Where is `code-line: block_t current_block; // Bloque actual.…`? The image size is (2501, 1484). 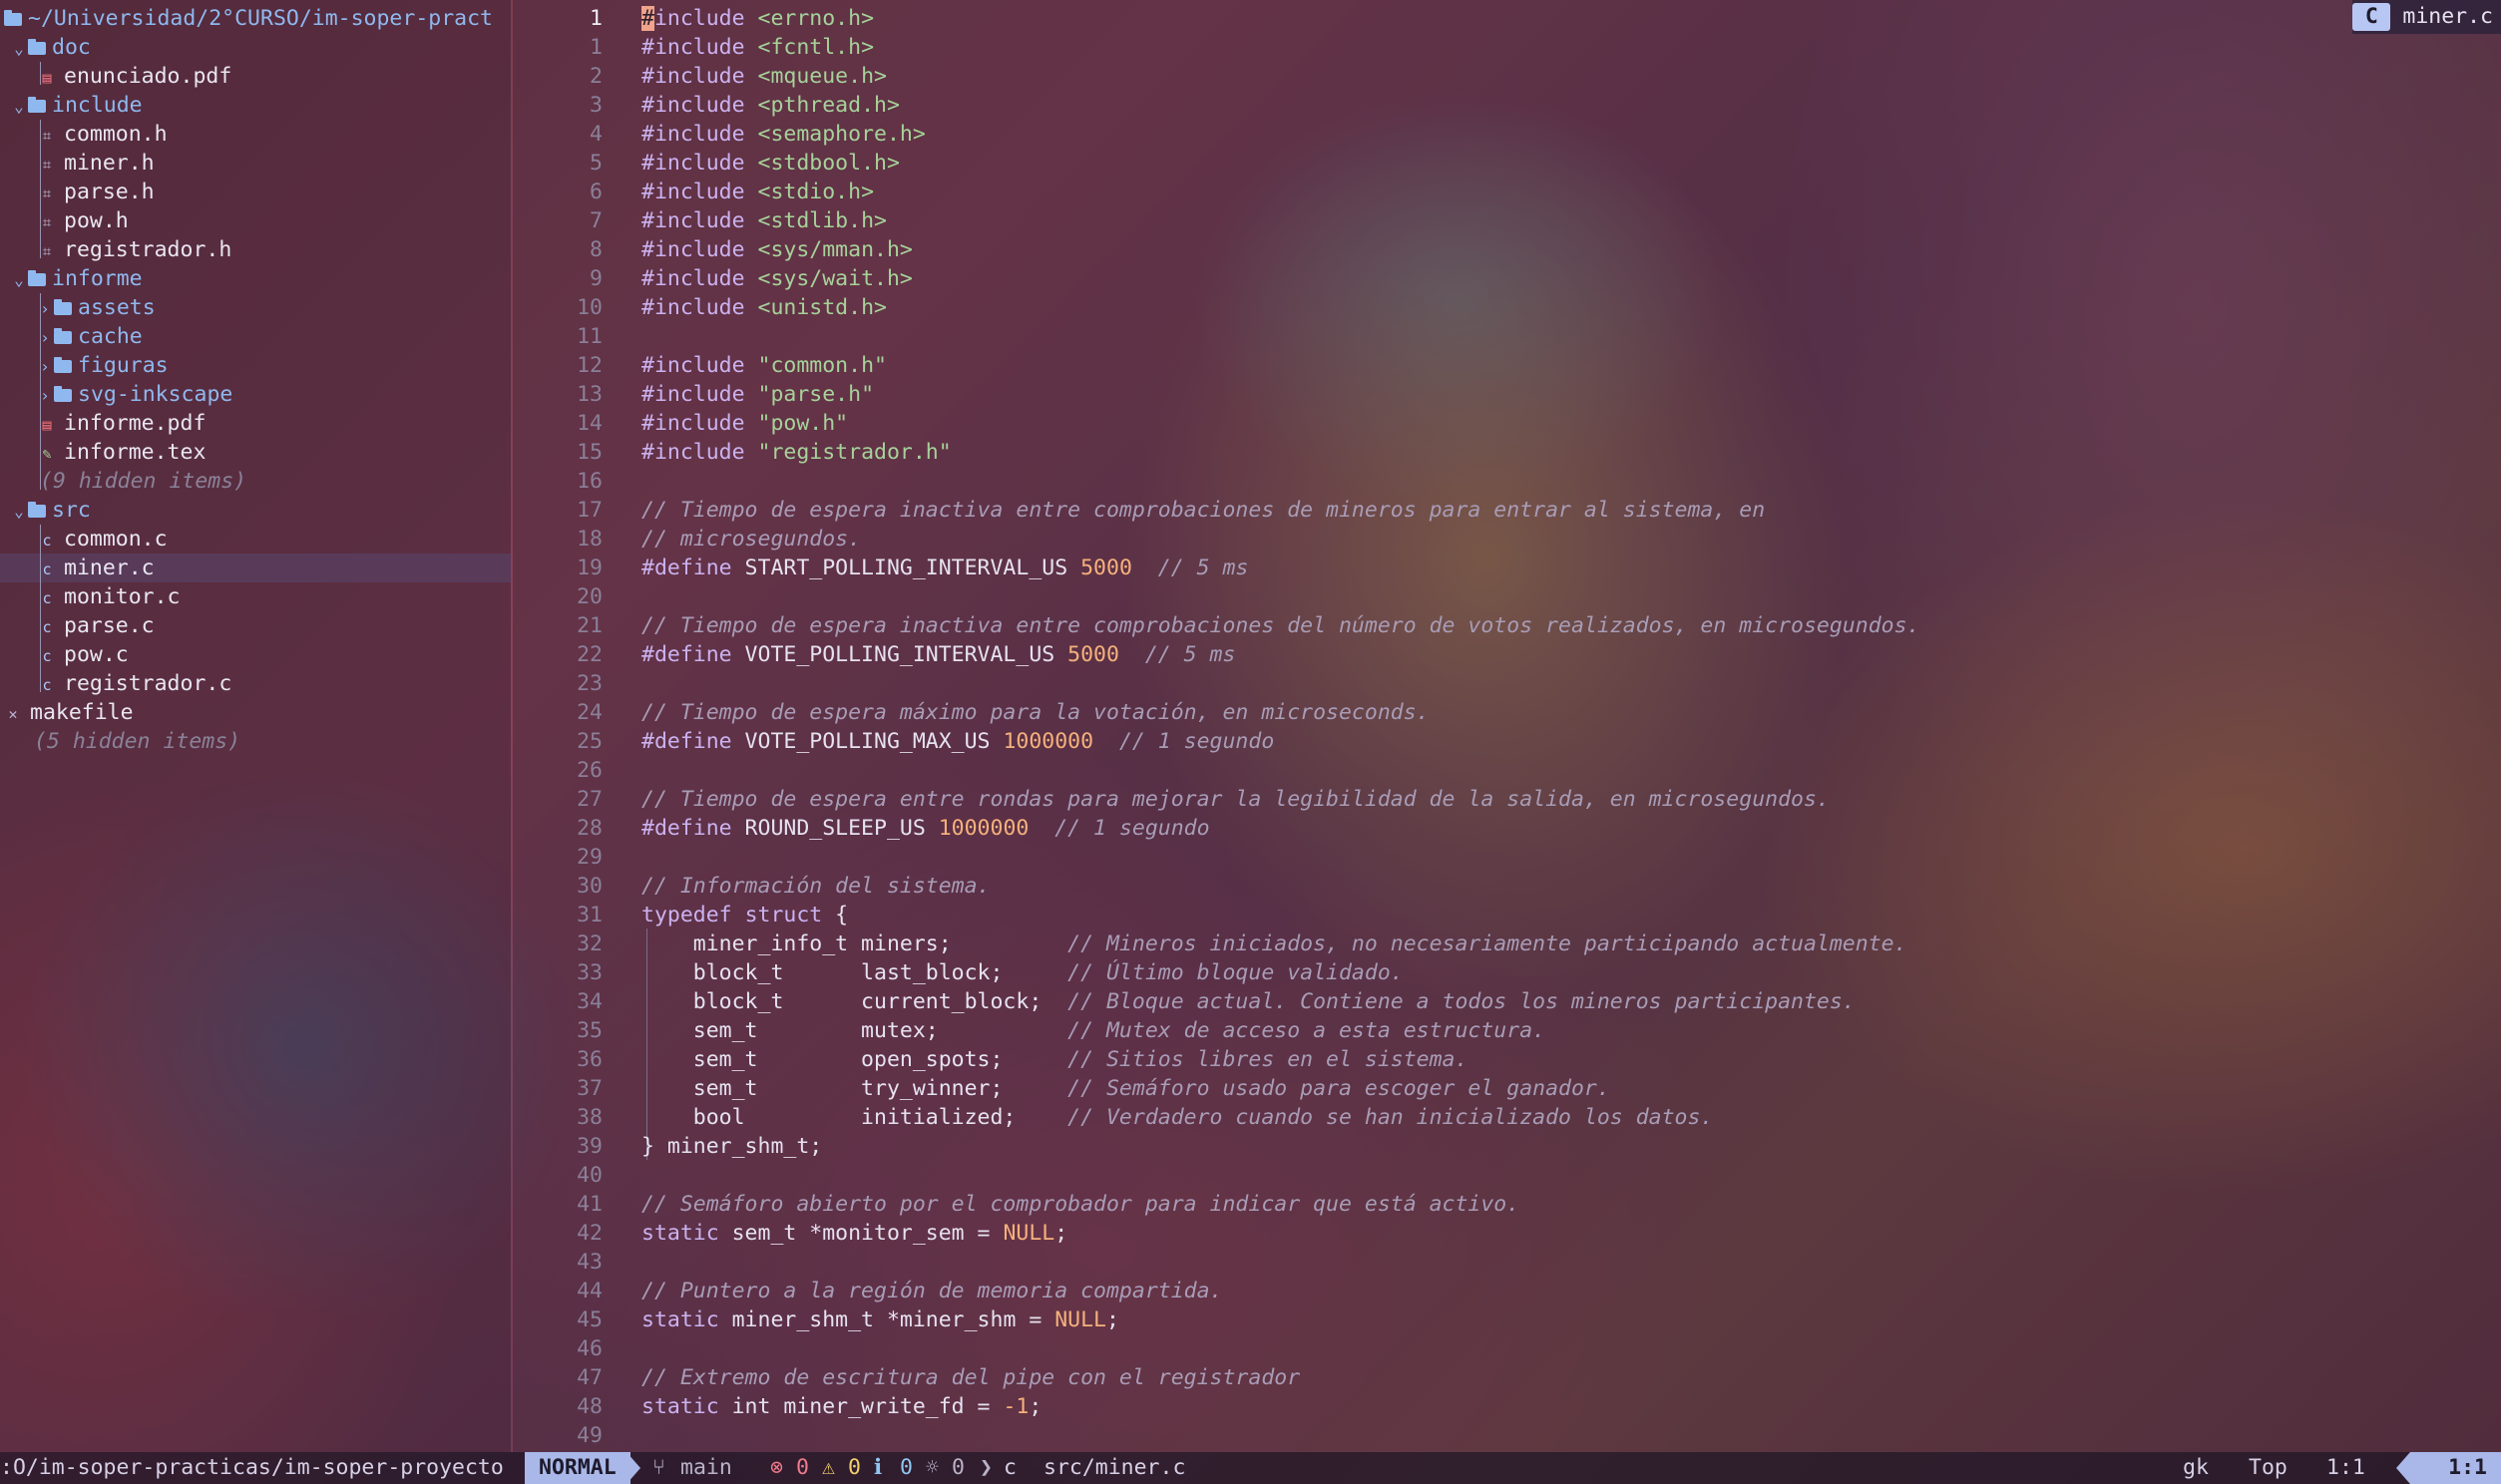
code-line: block_t current_block; // Bloque actual.… is located at coordinates (1248, 1001).